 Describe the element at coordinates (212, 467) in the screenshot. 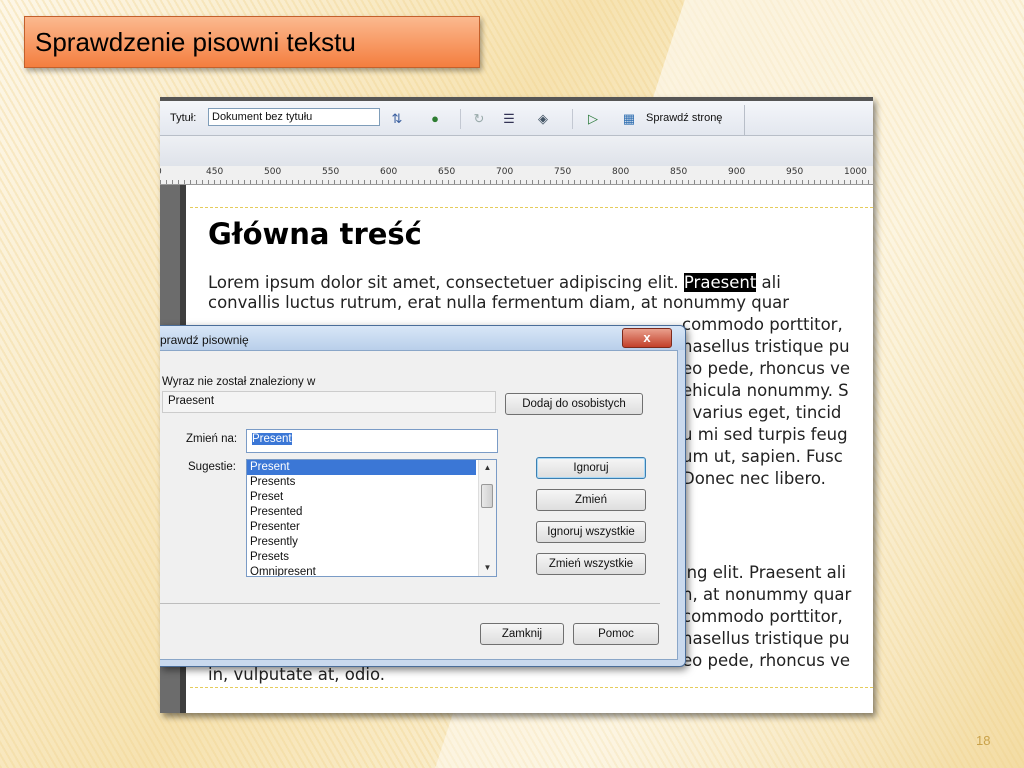

I see `suggestions-label: Sugestie:` at that location.